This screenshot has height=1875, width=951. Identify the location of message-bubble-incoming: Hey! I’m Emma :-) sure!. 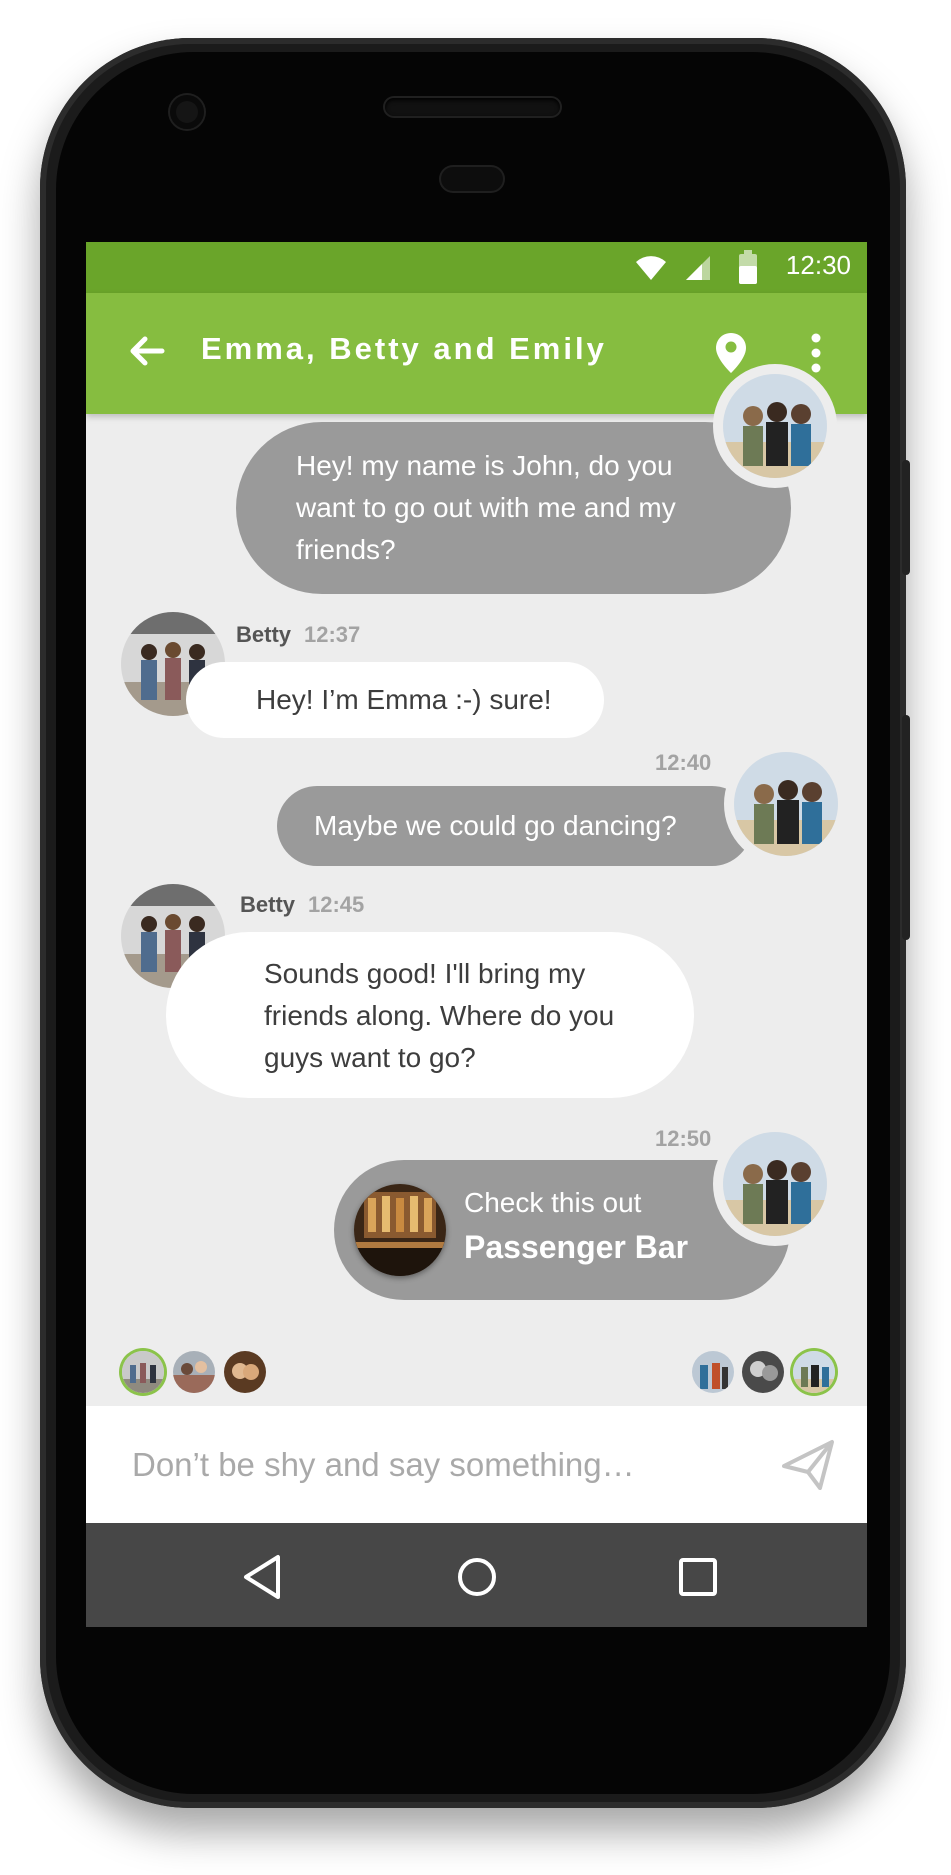
(395, 700).